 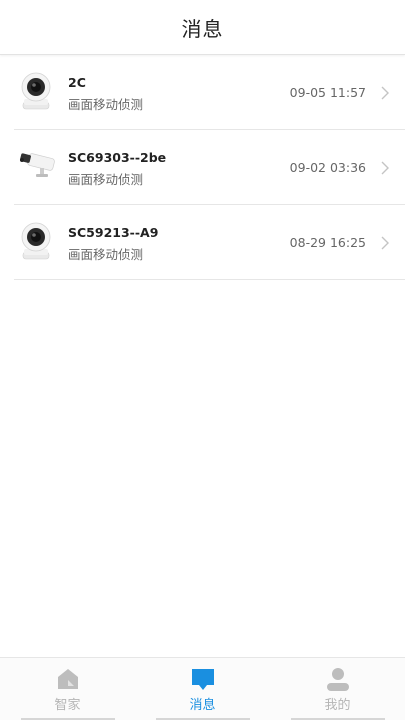 I want to click on tab-home: 智家, so click(x=67, y=689).